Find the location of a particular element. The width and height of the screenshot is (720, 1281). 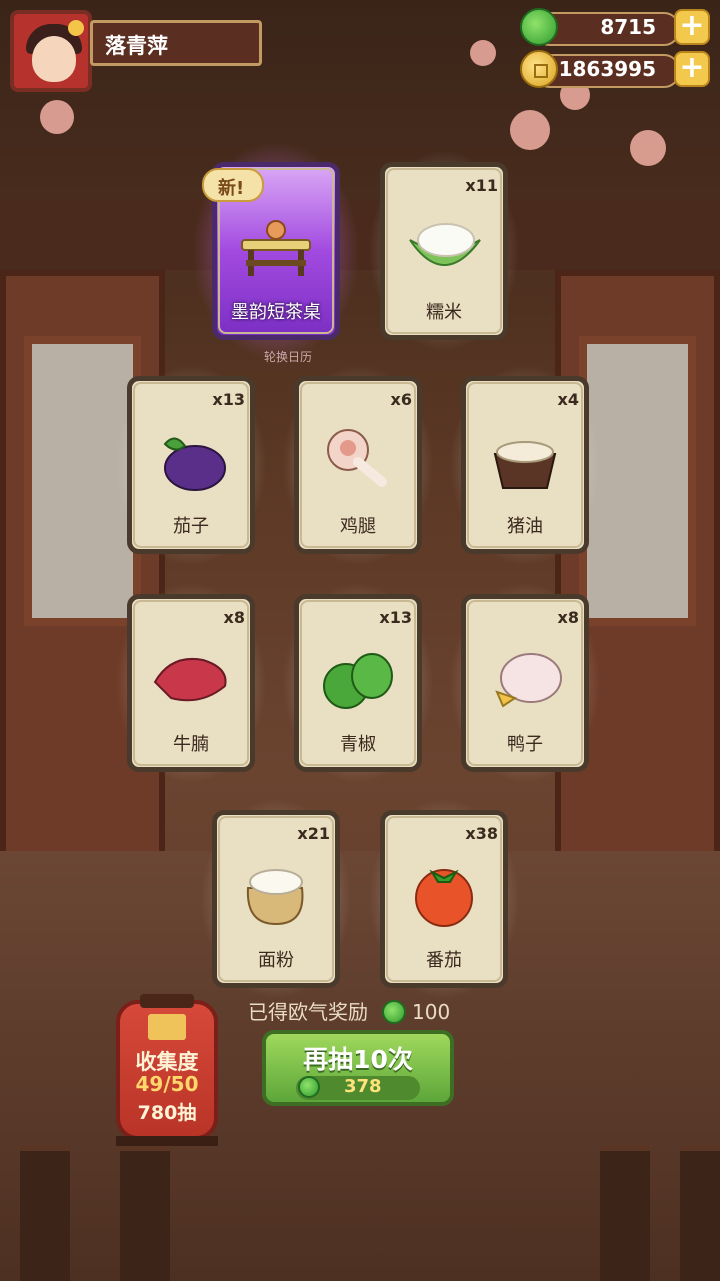

coin-currency: 1863995 + is located at coordinates (615, 69).